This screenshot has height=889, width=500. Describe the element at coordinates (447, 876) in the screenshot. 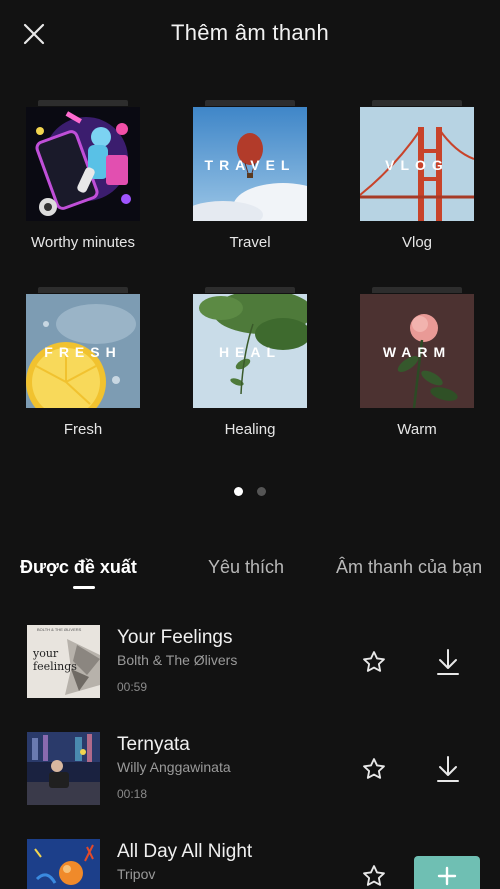

I see `plus-icon` at that location.